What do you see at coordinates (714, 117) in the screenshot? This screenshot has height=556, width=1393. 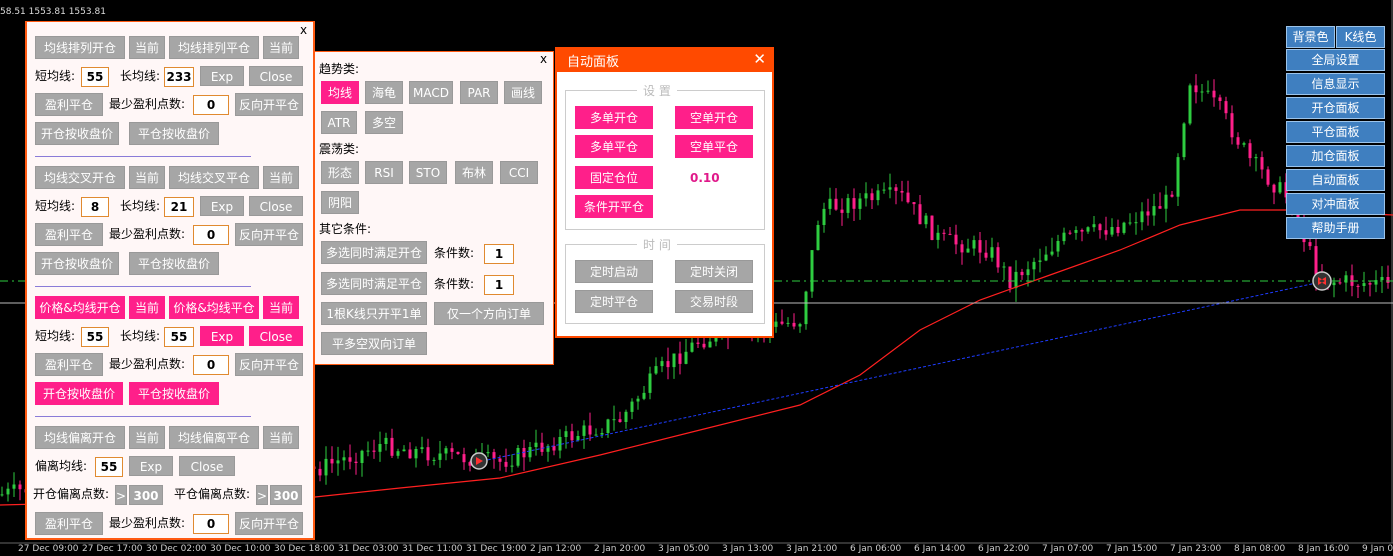 I see `sell-open-button: 空单开仓` at bounding box center [714, 117].